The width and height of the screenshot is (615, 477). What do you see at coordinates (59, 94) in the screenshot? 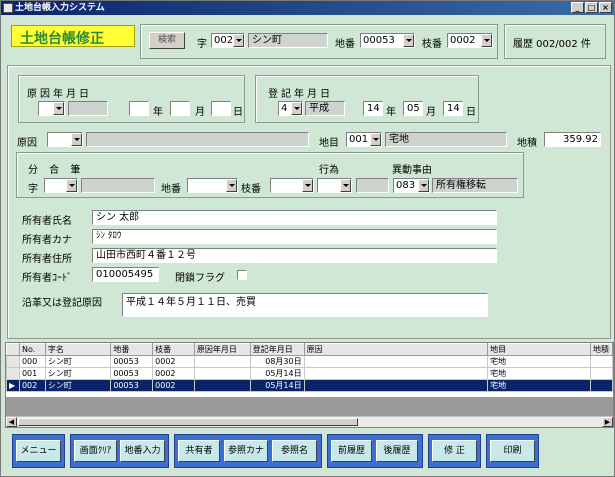
I see `cause-date-title: 原因年月日` at bounding box center [59, 94].